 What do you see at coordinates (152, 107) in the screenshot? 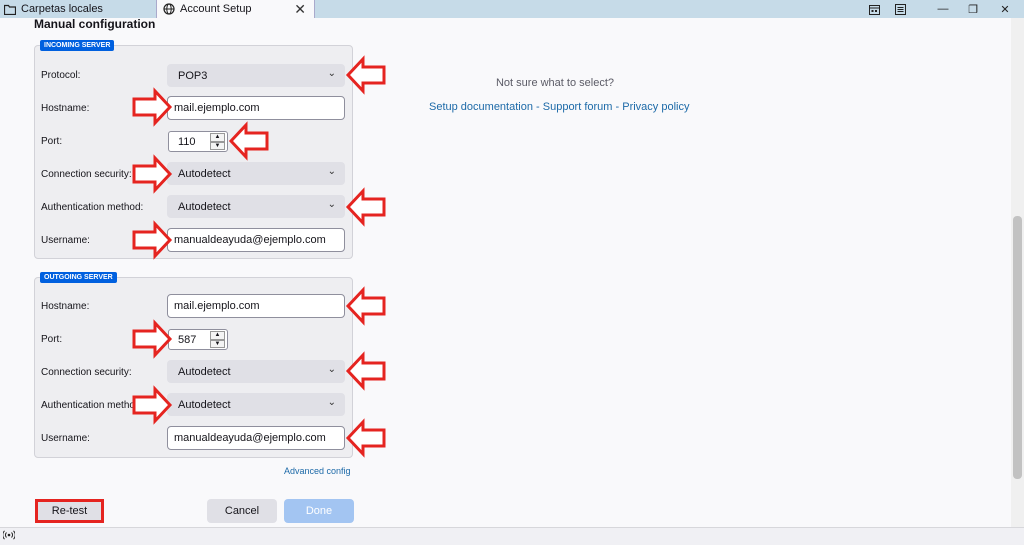
I see `arrow-incoming-hostname` at bounding box center [152, 107].